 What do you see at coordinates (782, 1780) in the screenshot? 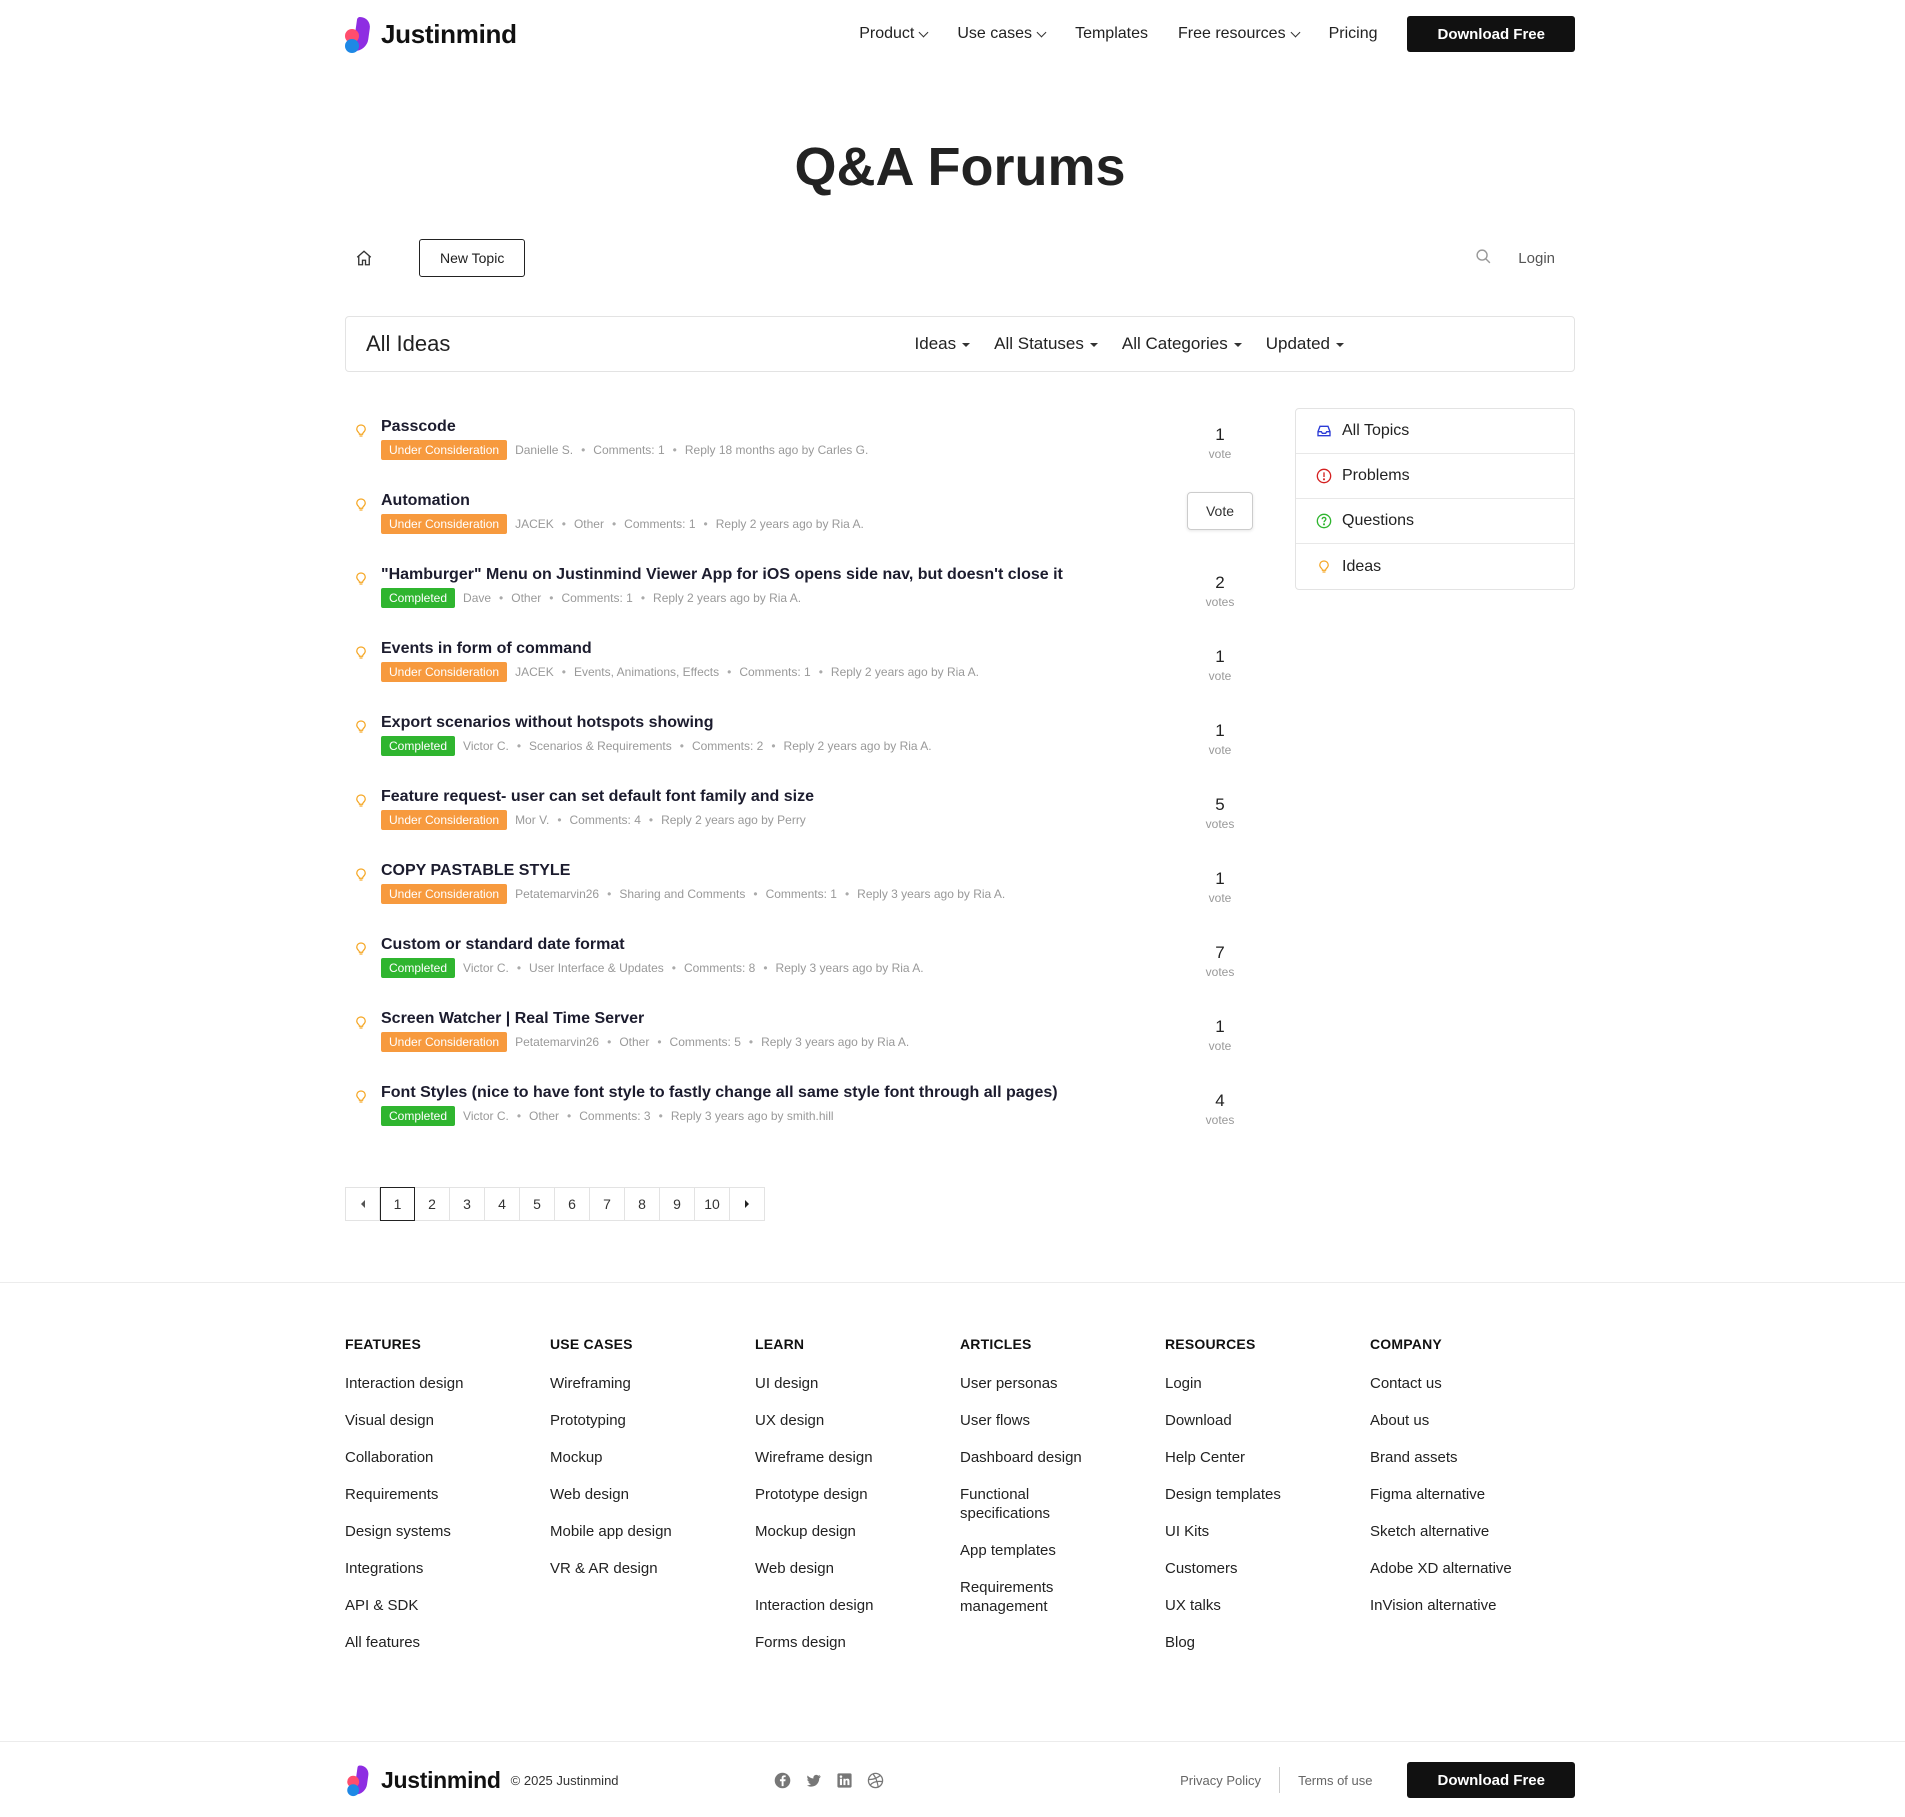
I see `facebook-icon` at bounding box center [782, 1780].